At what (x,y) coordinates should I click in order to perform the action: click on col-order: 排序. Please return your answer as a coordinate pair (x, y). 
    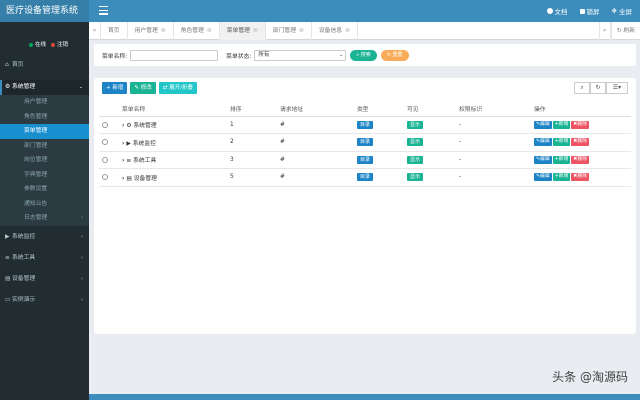
    Looking at the image, I should click on (252, 109).